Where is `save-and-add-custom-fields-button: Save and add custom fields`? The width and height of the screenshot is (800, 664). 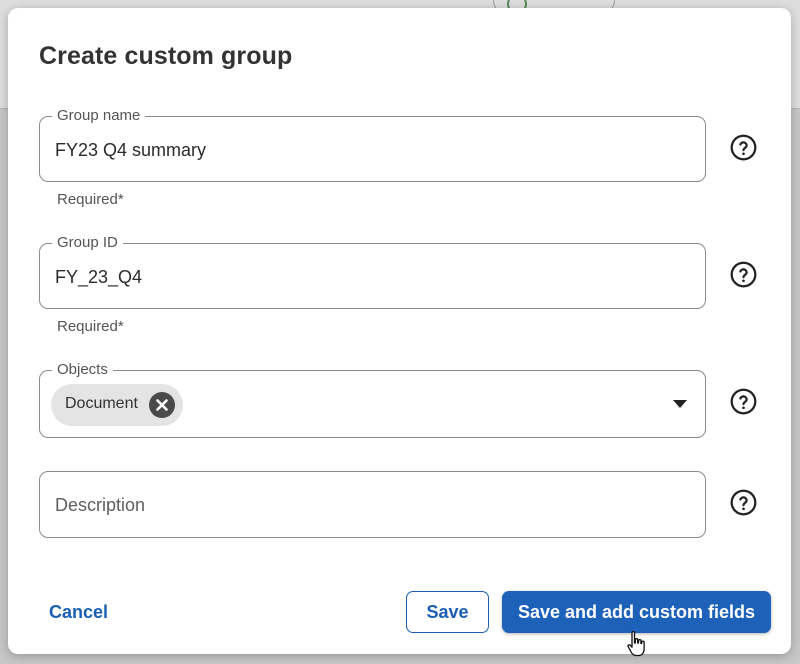
save-and-add-custom-fields-button: Save and add custom fields is located at coordinates (636, 612).